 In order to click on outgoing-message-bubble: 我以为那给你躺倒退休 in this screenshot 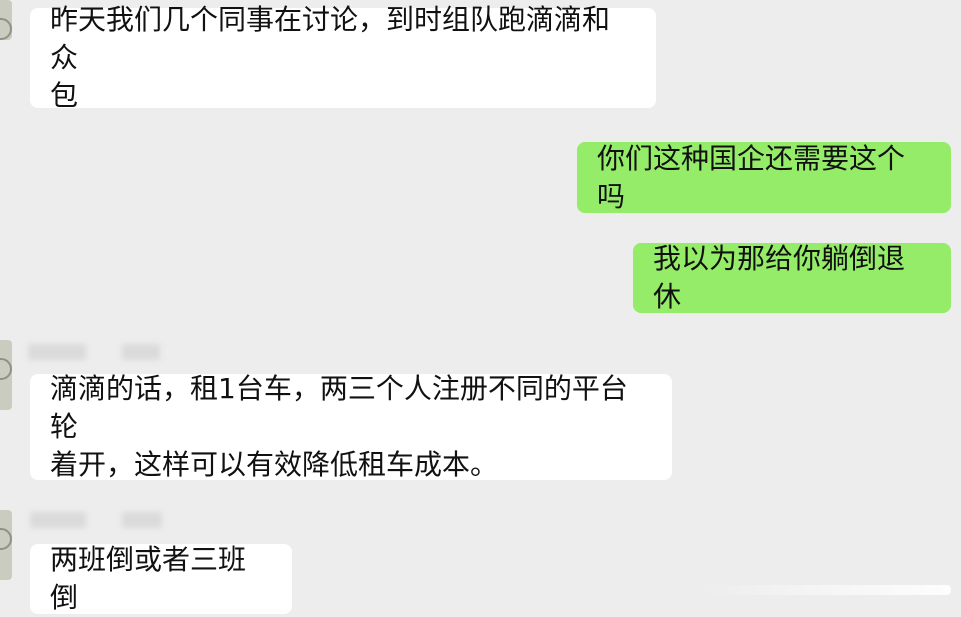, I will do `click(792, 277)`.